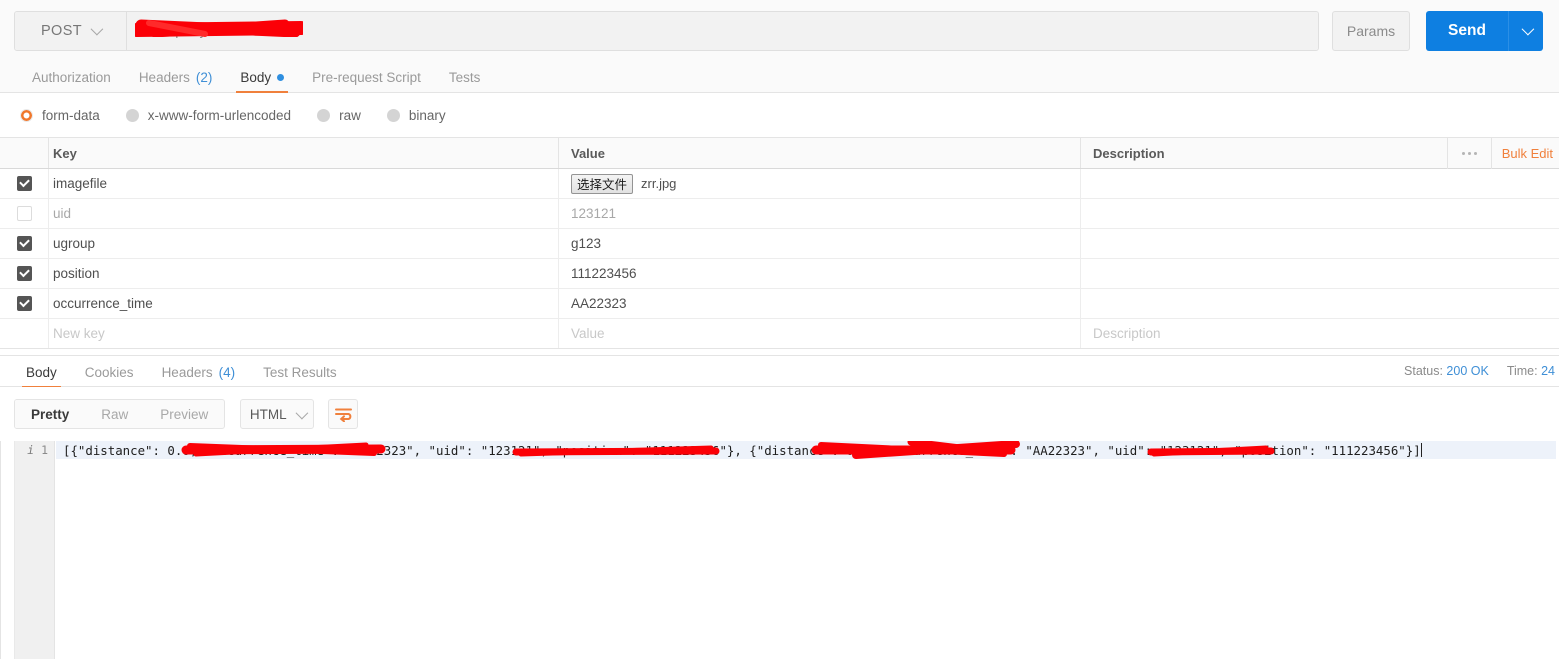 This screenshot has height=664, width=1559. I want to click on checkbox-unchecked-icon, so click(24, 213).